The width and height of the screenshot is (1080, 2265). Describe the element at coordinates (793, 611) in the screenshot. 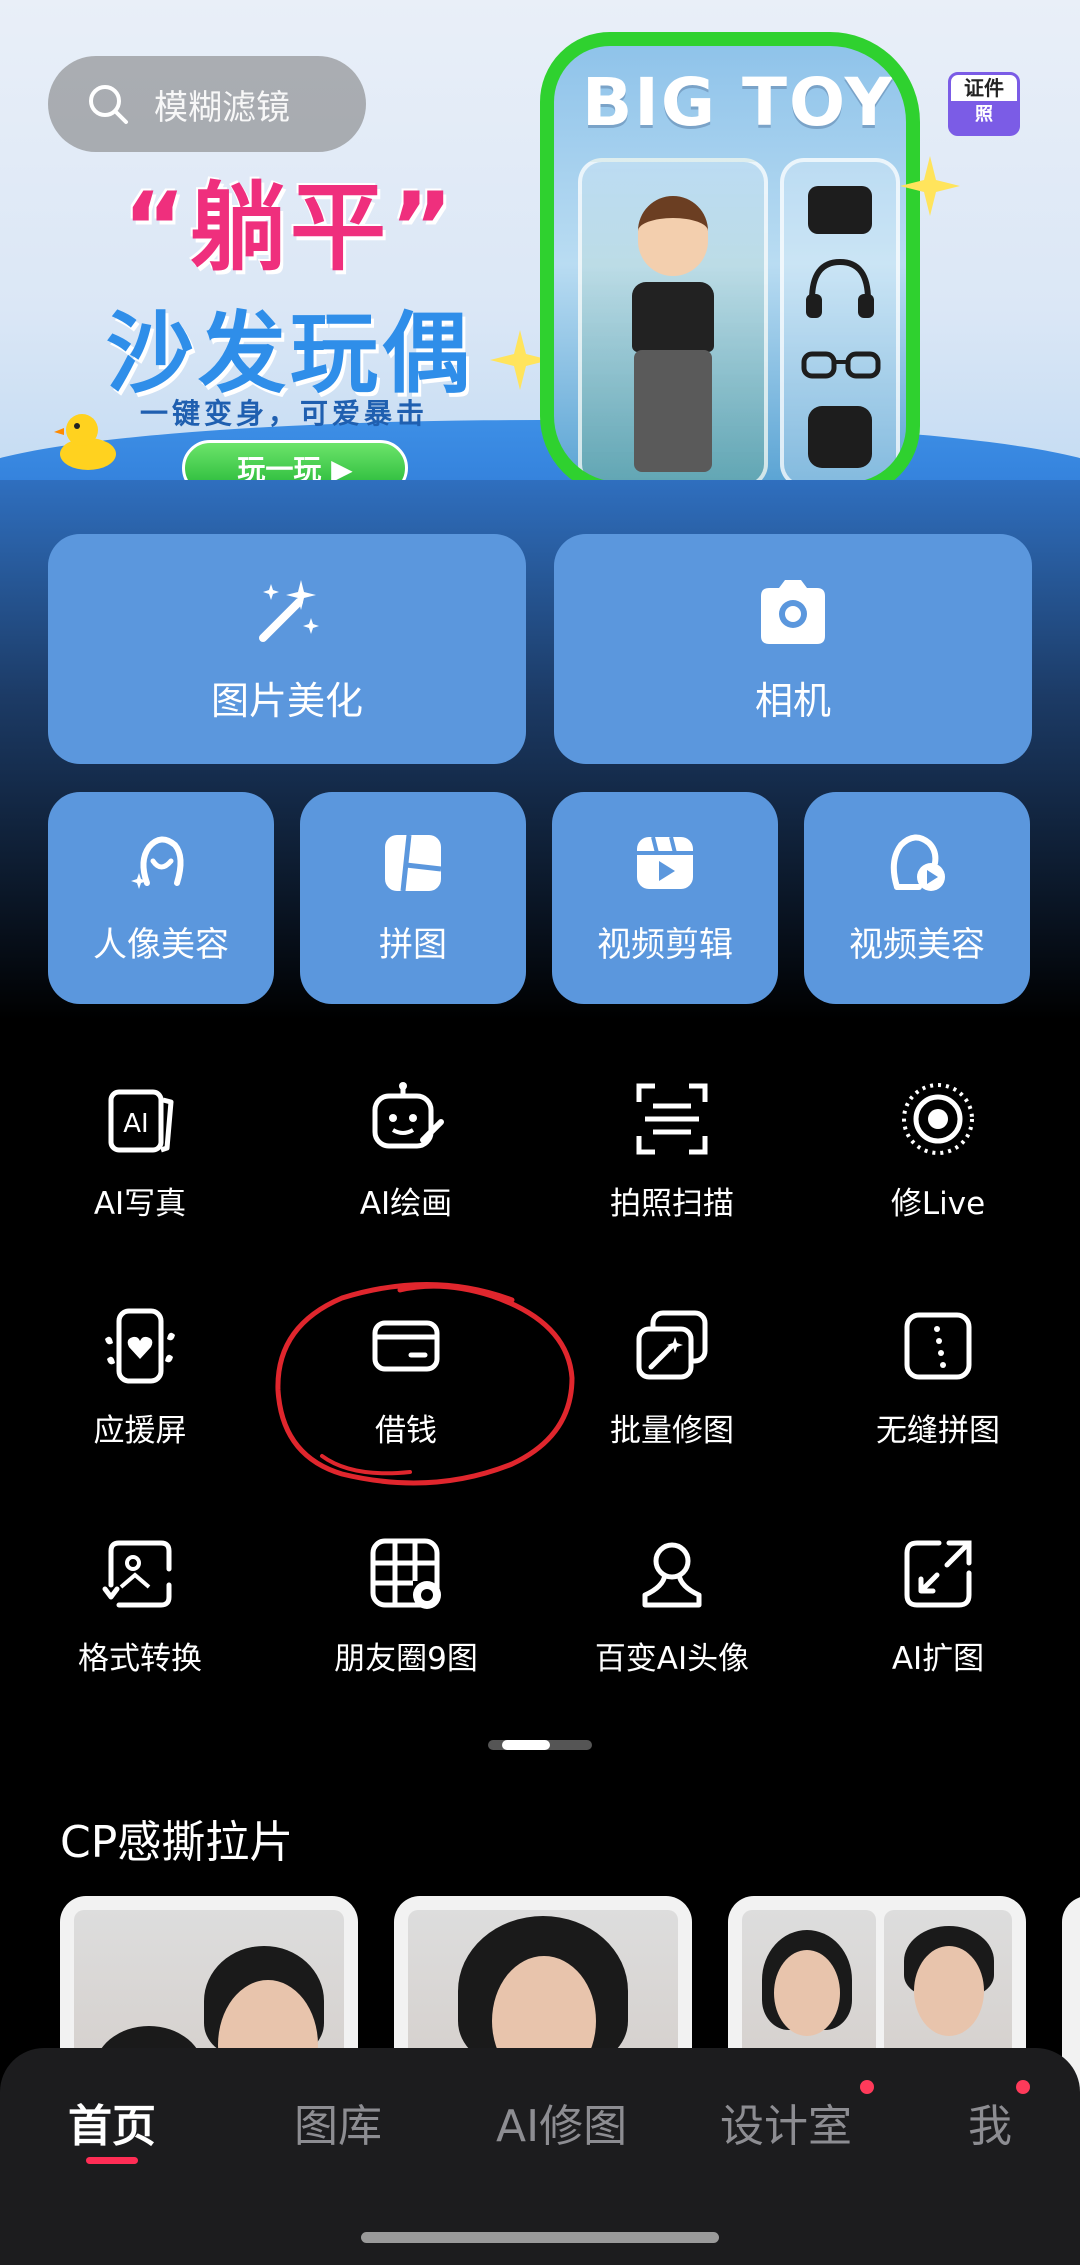

I see `camera-icon` at that location.